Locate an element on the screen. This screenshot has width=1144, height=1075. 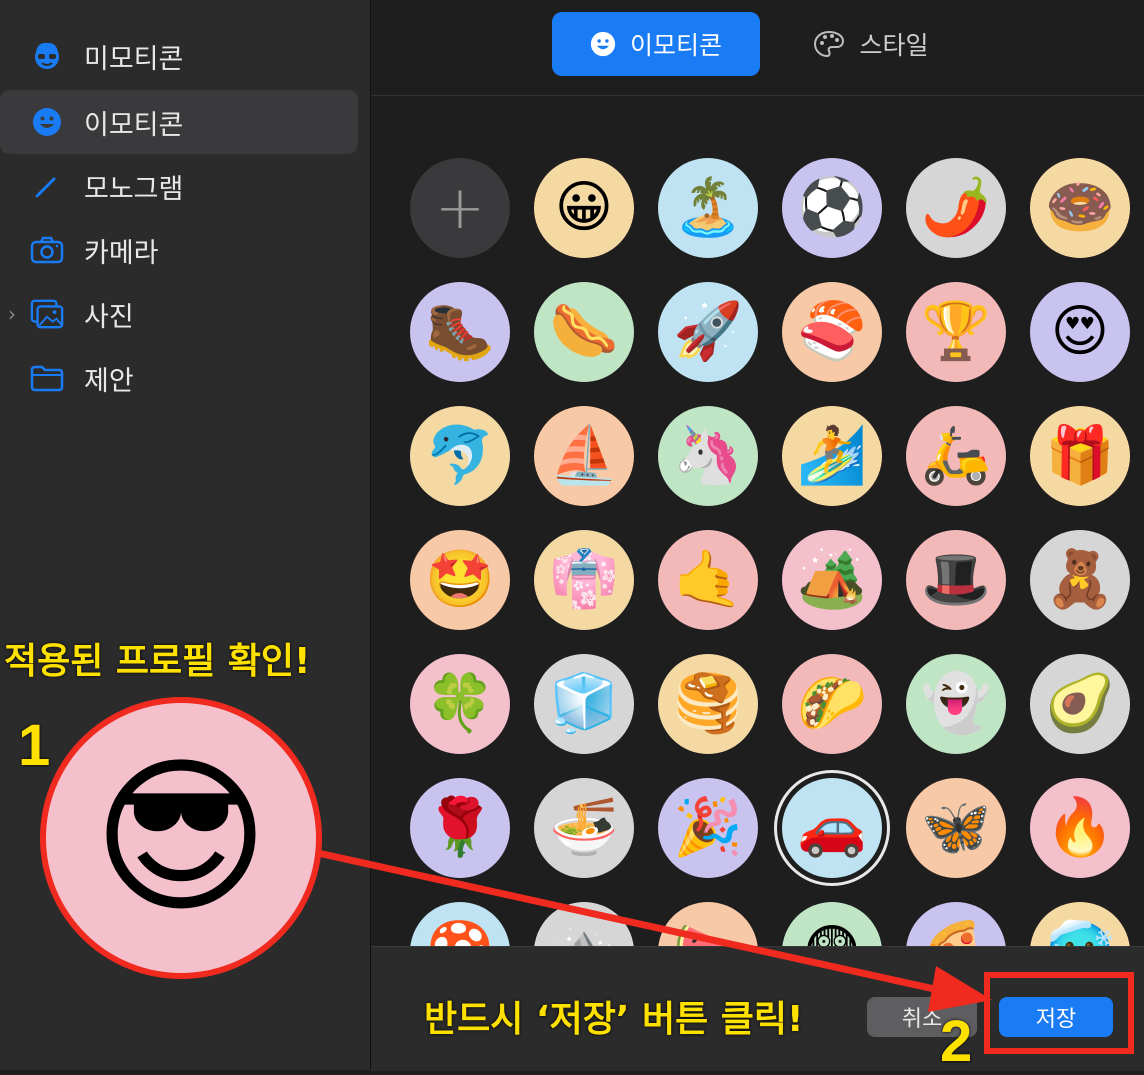
emoji-option: 👻 is located at coordinates (956, 704).